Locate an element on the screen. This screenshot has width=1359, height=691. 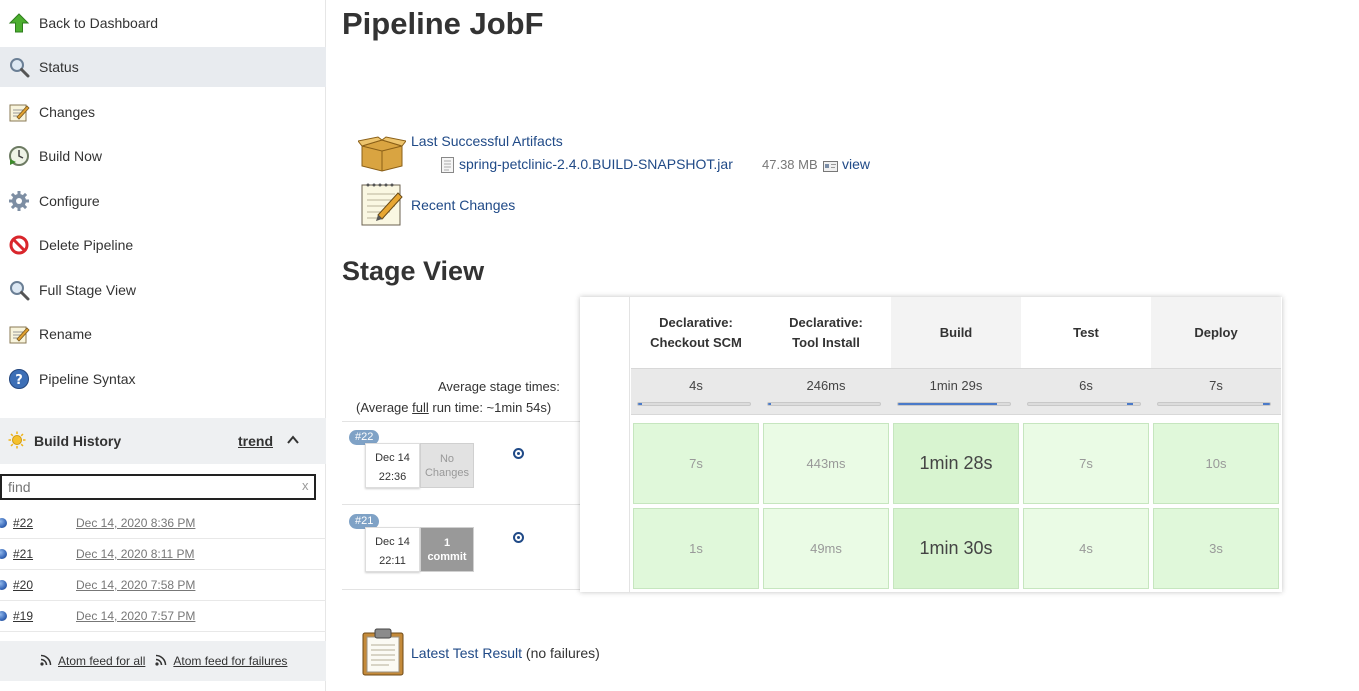
stage-header-build: Build is located at coordinates (956, 332).